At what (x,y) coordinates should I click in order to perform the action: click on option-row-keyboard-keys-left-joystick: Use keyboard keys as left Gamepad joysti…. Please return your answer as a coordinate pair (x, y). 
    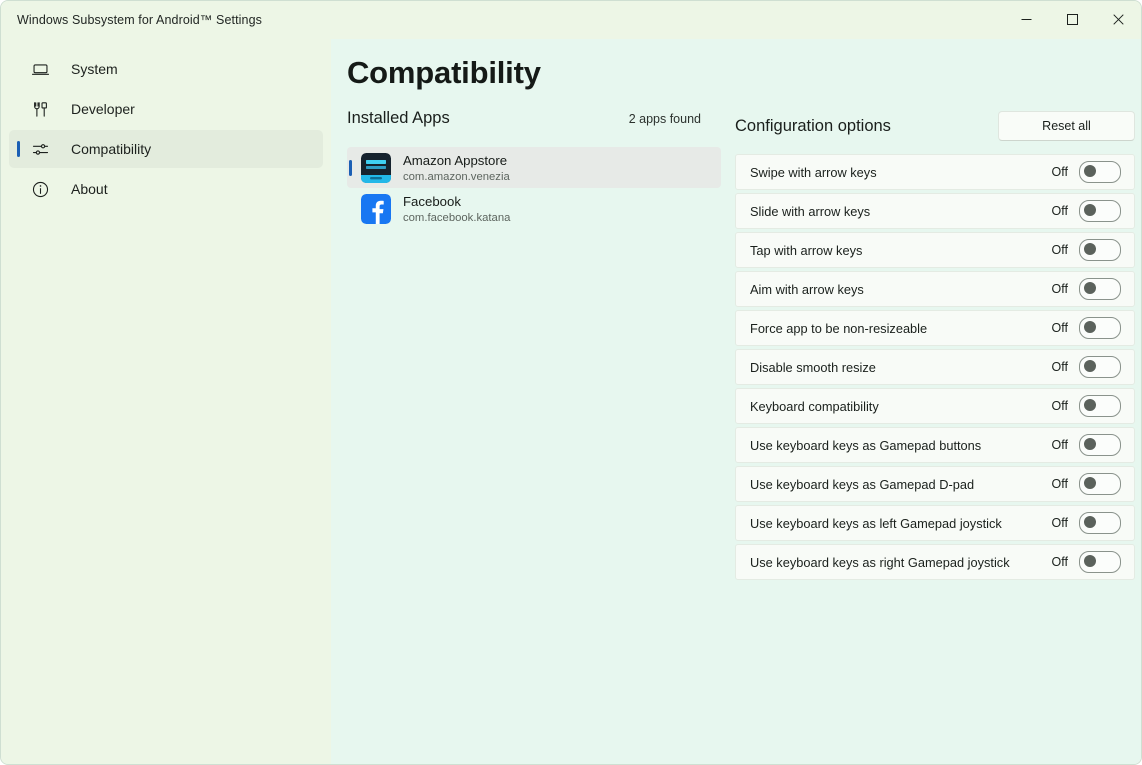
    Looking at the image, I should click on (935, 523).